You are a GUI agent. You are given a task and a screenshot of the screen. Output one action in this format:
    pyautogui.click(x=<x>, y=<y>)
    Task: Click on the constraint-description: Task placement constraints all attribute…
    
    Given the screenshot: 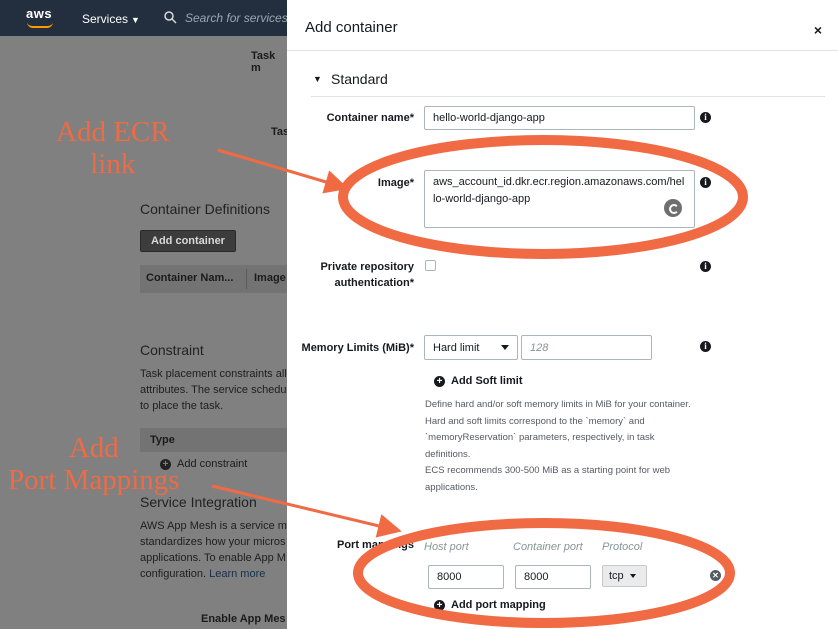 What is the action you would take?
    pyautogui.click(x=213, y=390)
    